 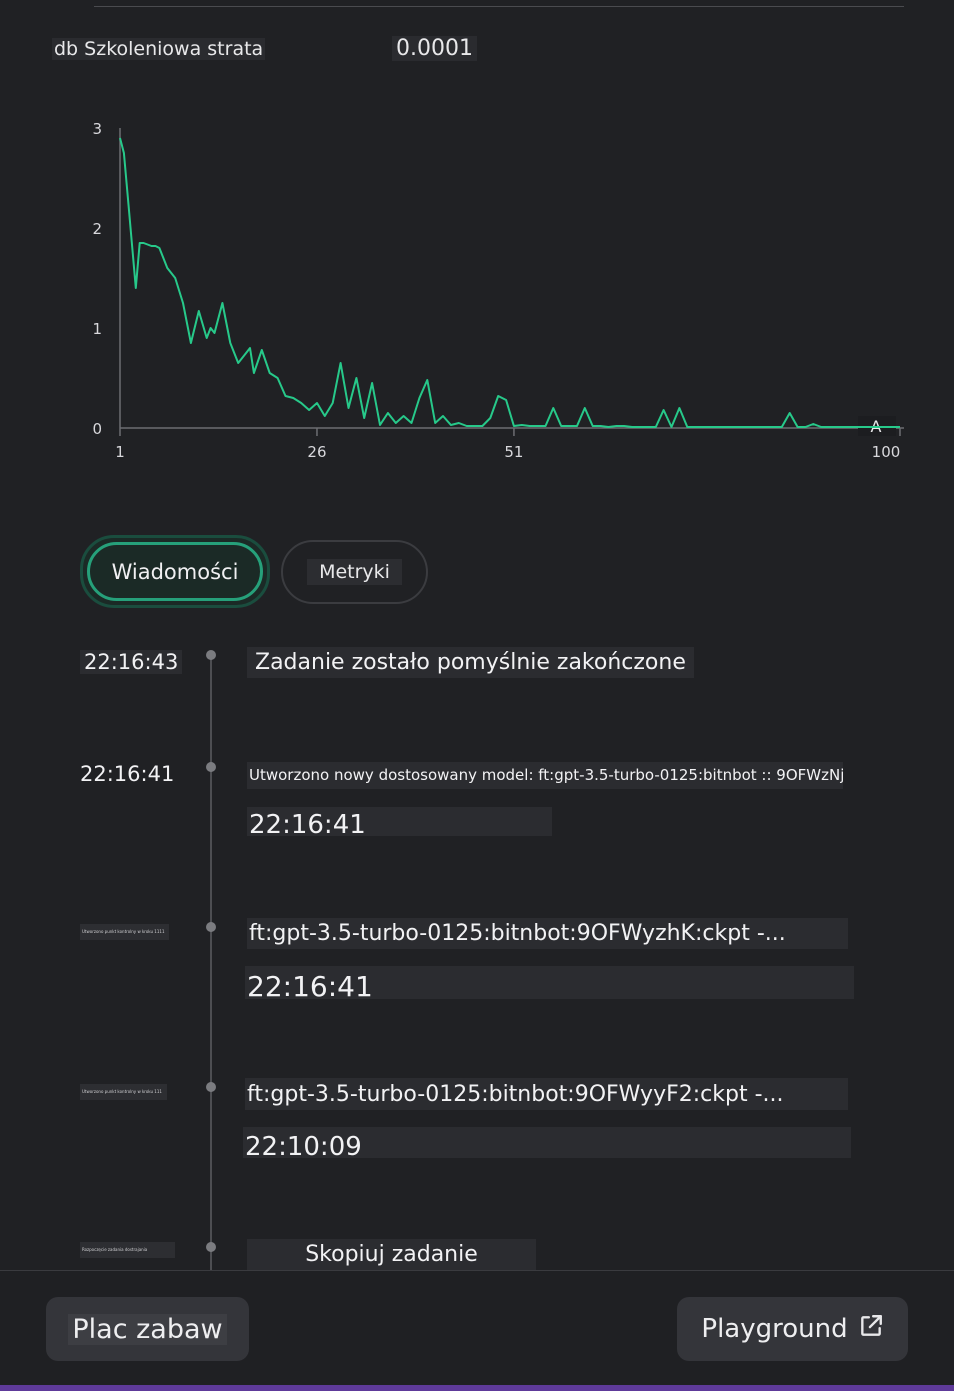 I want to click on x-tick-label: 51, so click(x=513, y=452).